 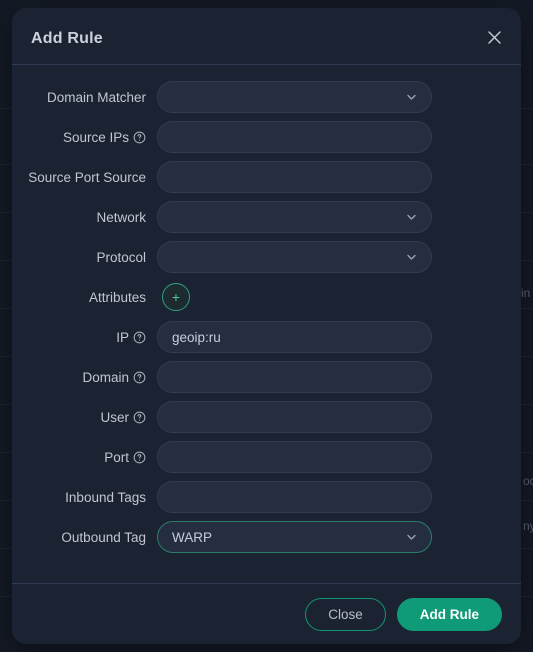 What do you see at coordinates (67, 38) in the screenshot?
I see `dialog-title: Add Rule` at bounding box center [67, 38].